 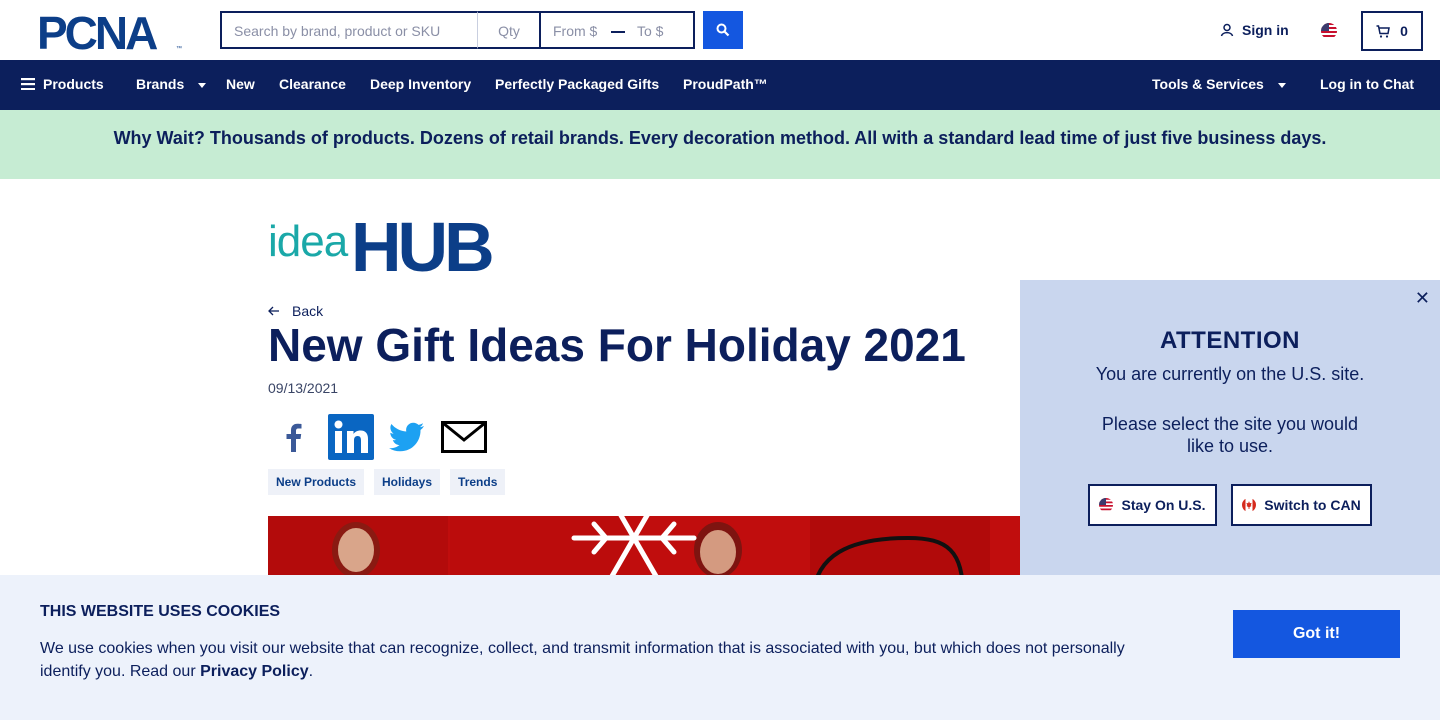 What do you see at coordinates (97, 32) in the screenshot?
I see `svg-text: PCNA` at bounding box center [97, 32].